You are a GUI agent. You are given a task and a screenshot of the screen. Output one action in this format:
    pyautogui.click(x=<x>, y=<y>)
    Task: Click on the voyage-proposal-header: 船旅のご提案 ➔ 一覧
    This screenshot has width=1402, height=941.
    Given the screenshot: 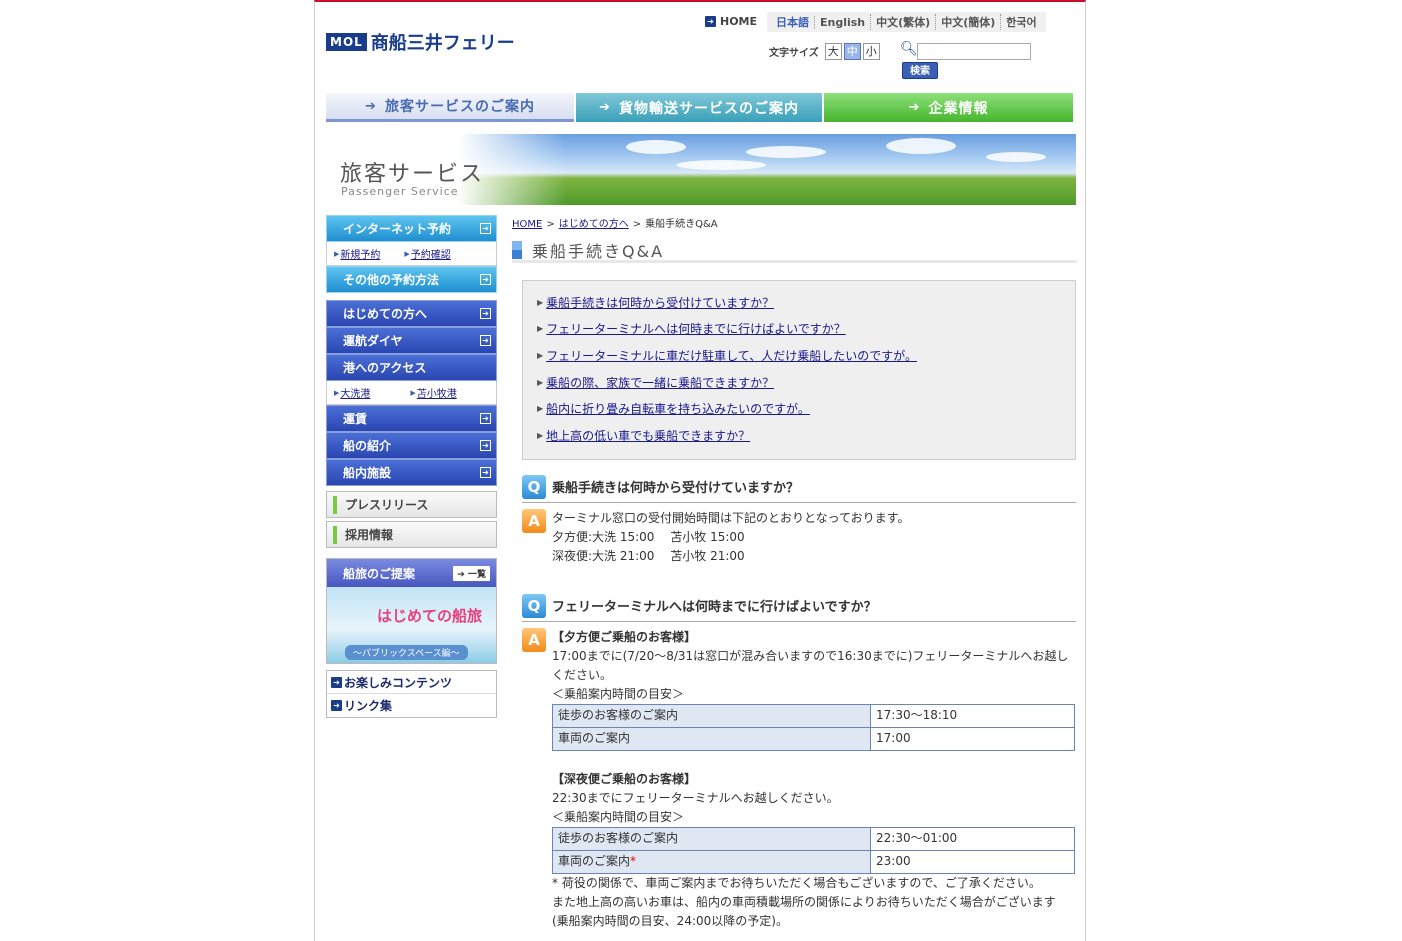 What is the action you would take?
    pyautogui.click(x=411, y=573)
    